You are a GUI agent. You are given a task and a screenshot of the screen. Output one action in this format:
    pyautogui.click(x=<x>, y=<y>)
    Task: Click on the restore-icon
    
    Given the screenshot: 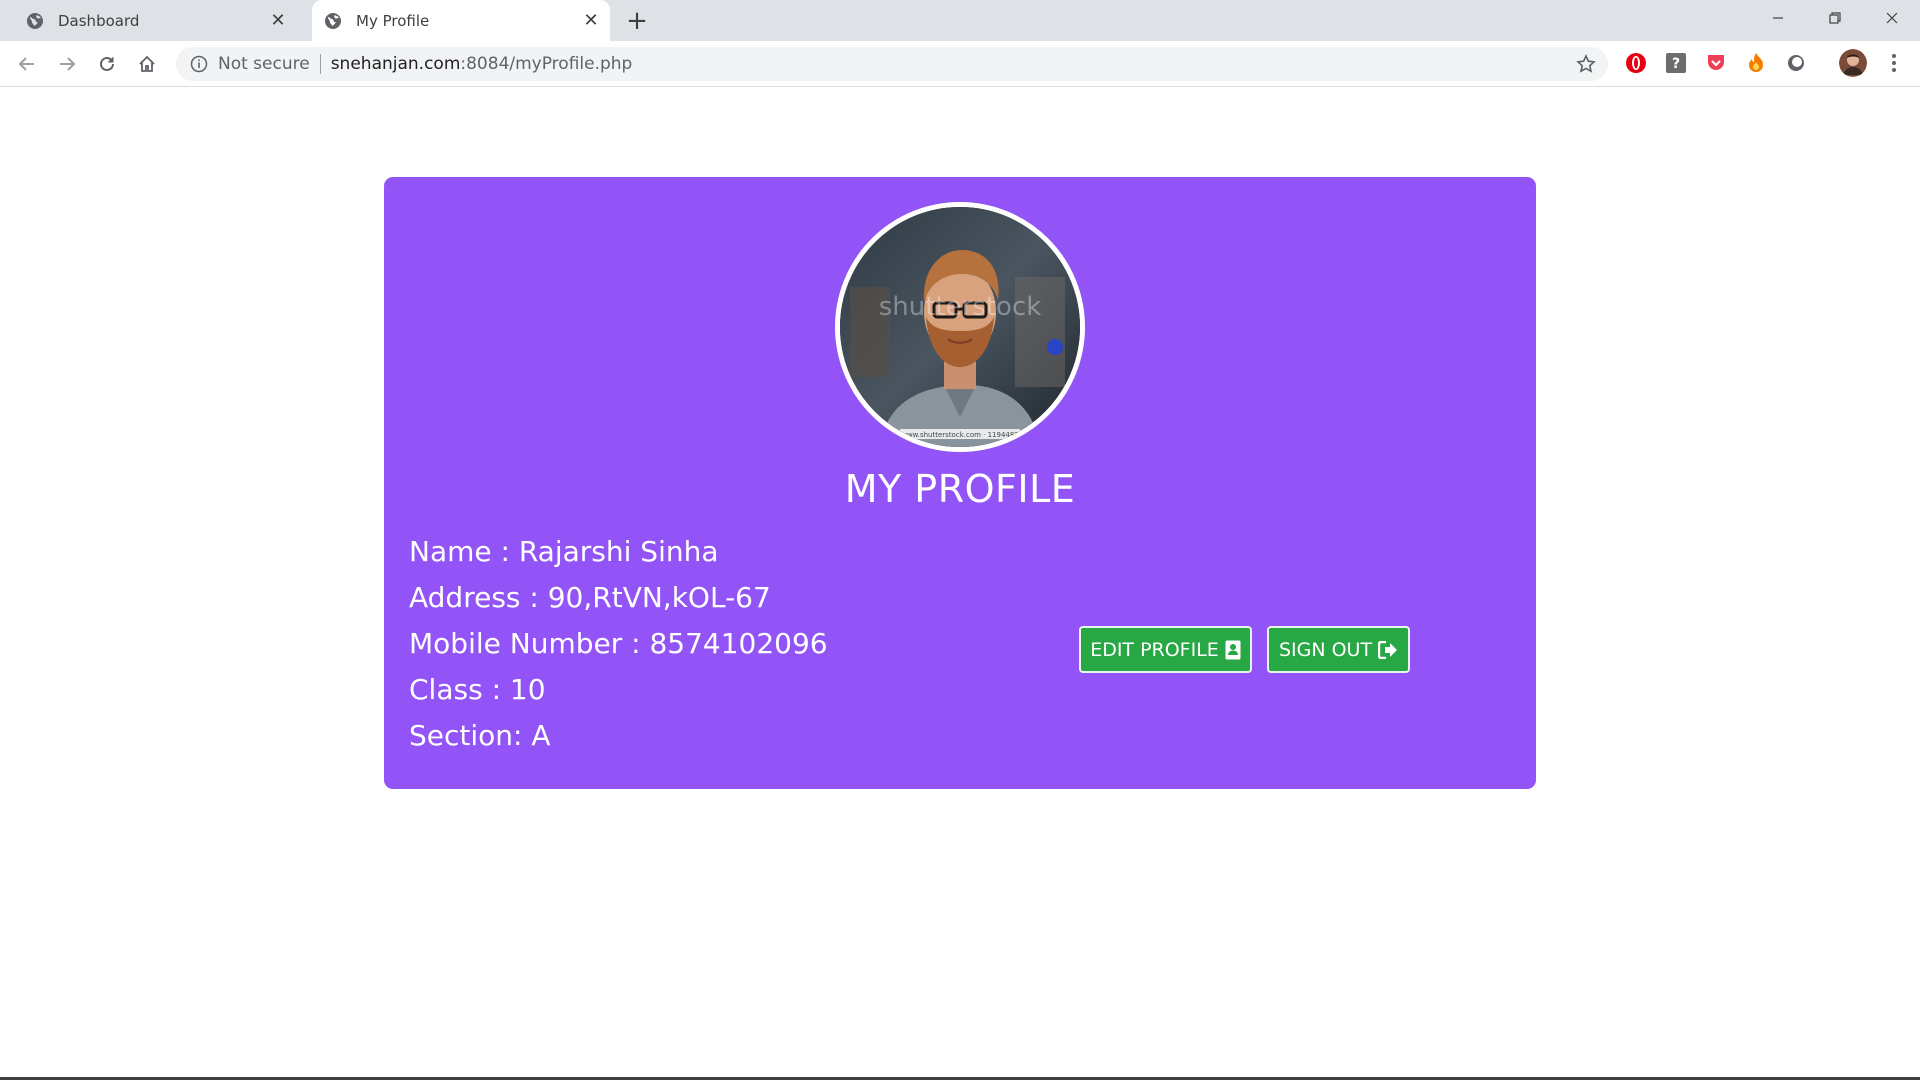 What is the action you would take?
    pyautogui.click(x=1834, y=18)
    